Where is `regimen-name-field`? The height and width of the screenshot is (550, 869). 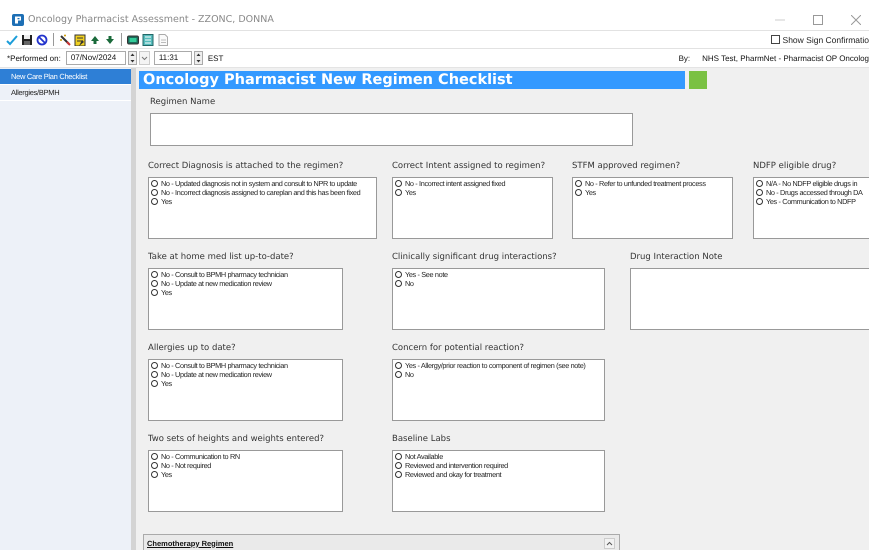
regimen-name-field is located at coordinates (391, 129).